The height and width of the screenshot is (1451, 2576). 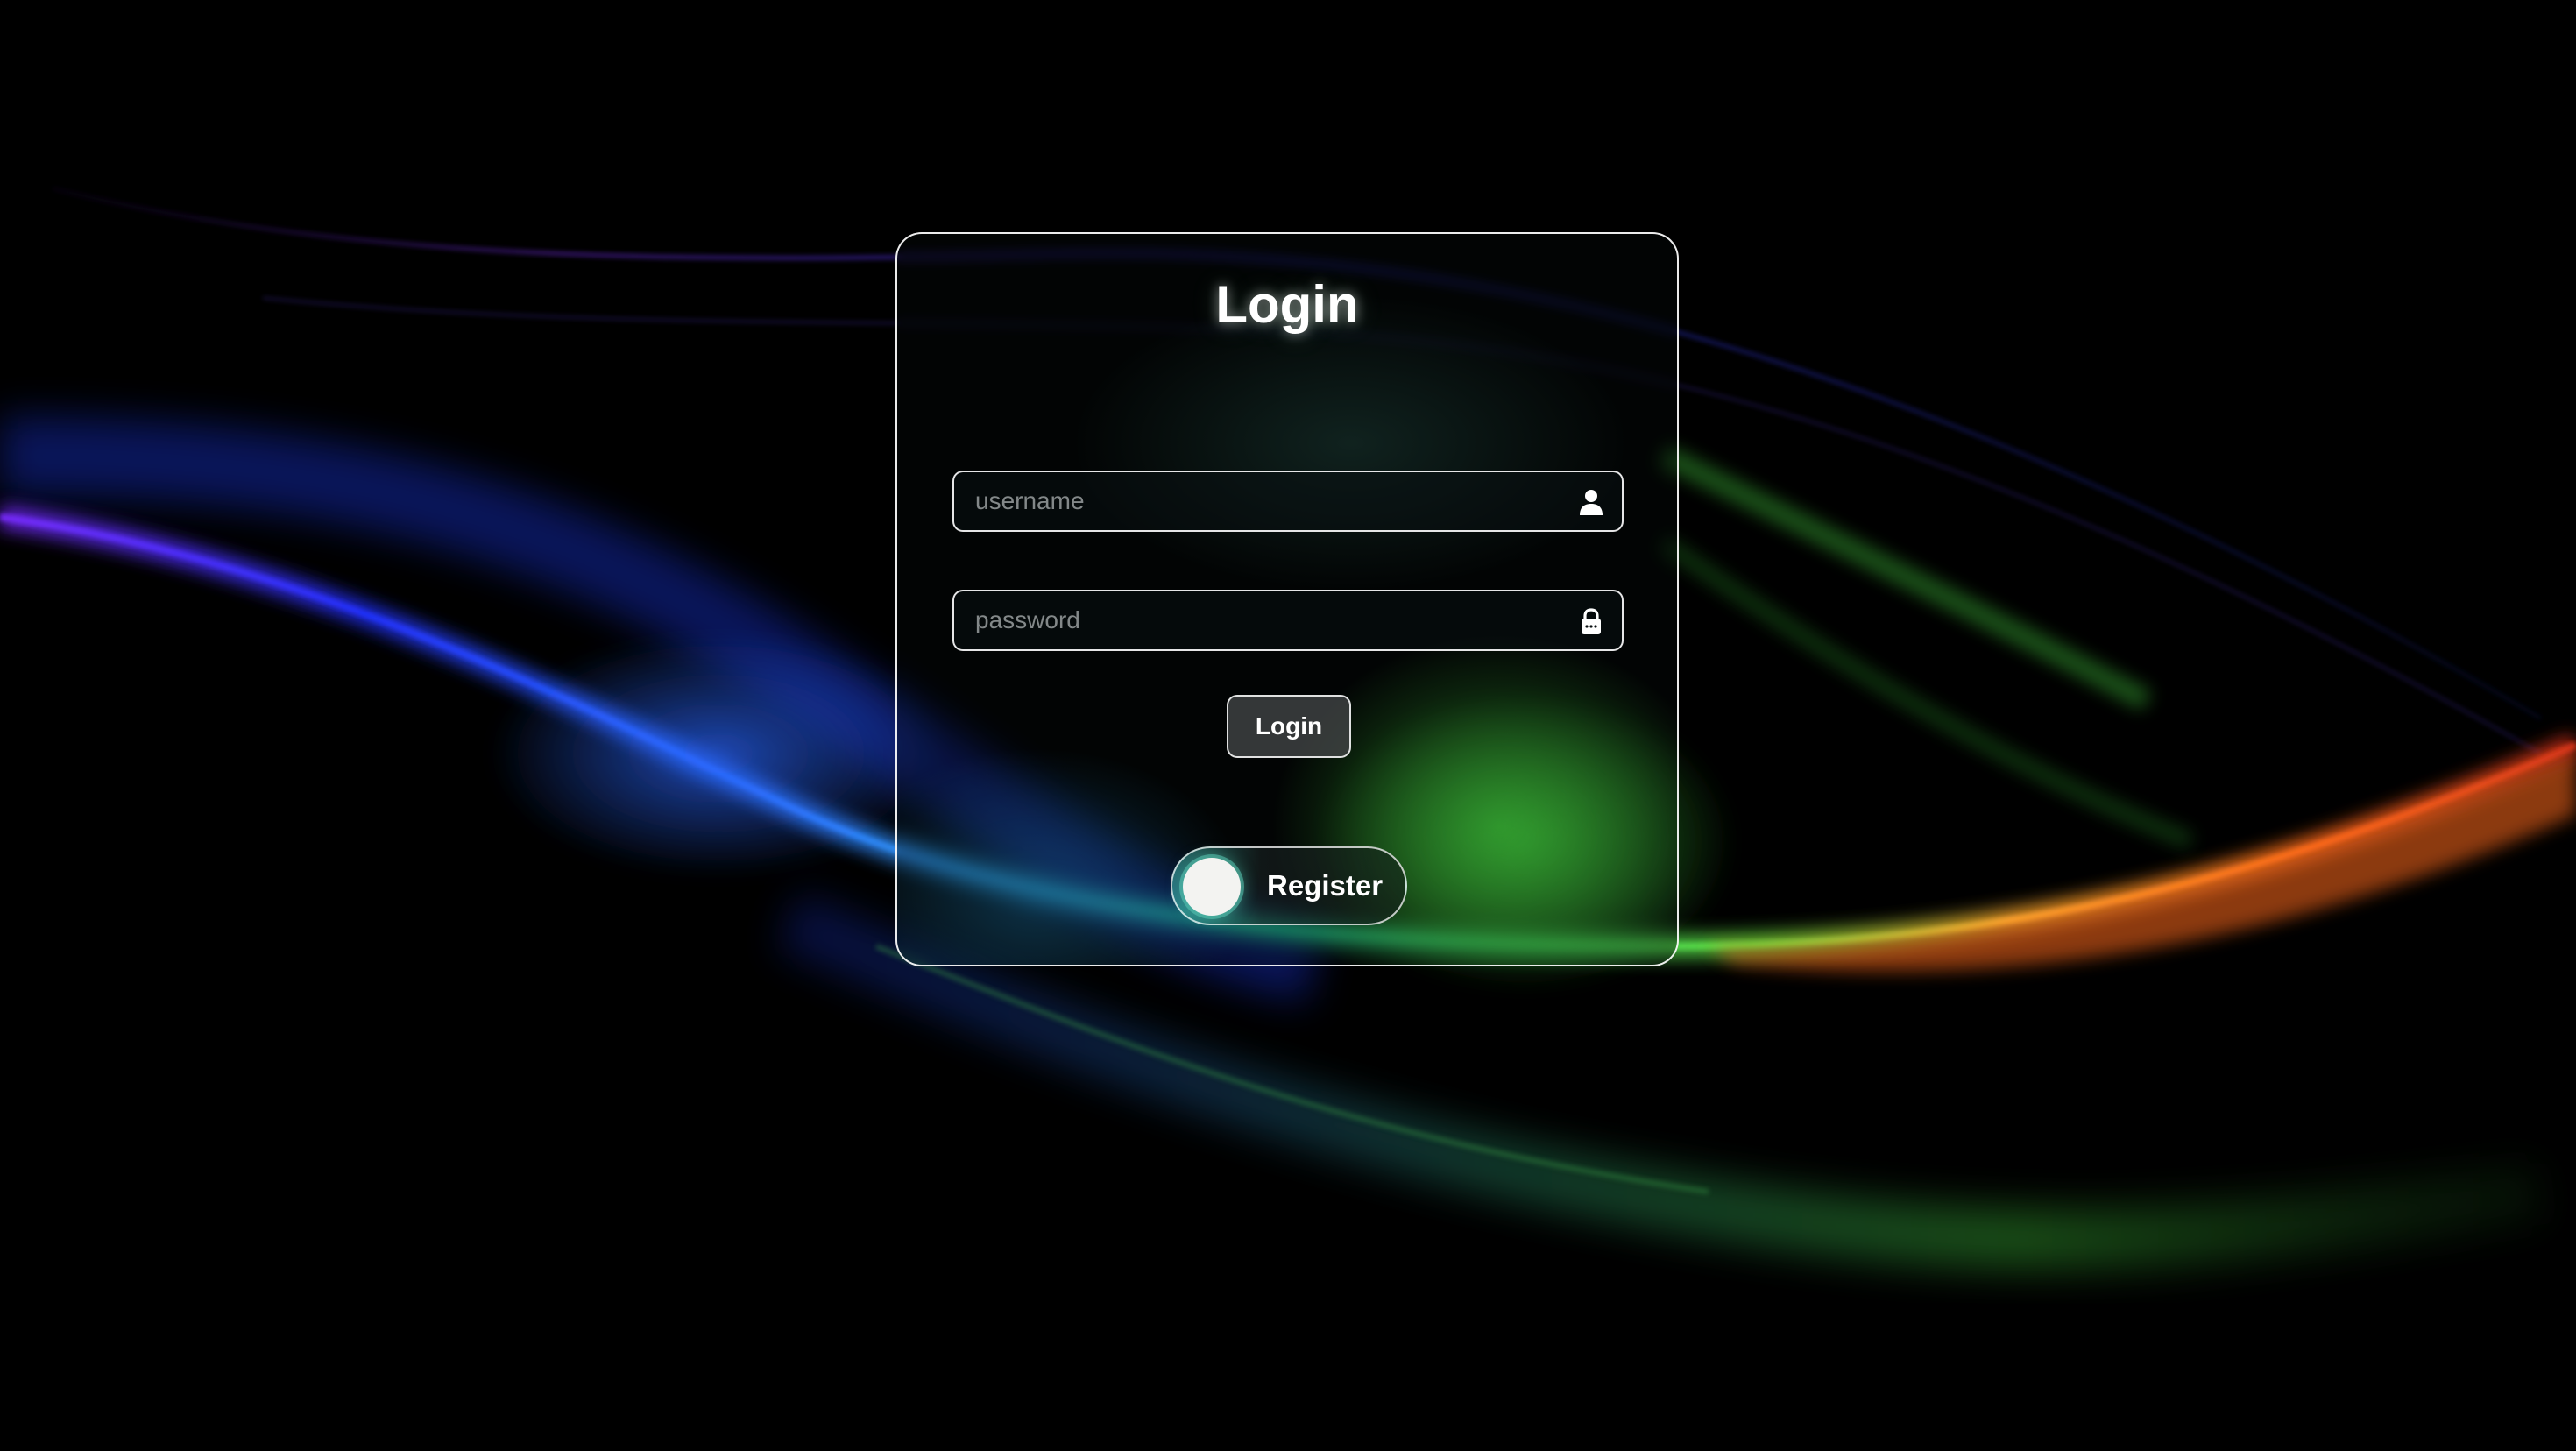 I want to click on username-field-wrapper, so click(x=1288, y=501).